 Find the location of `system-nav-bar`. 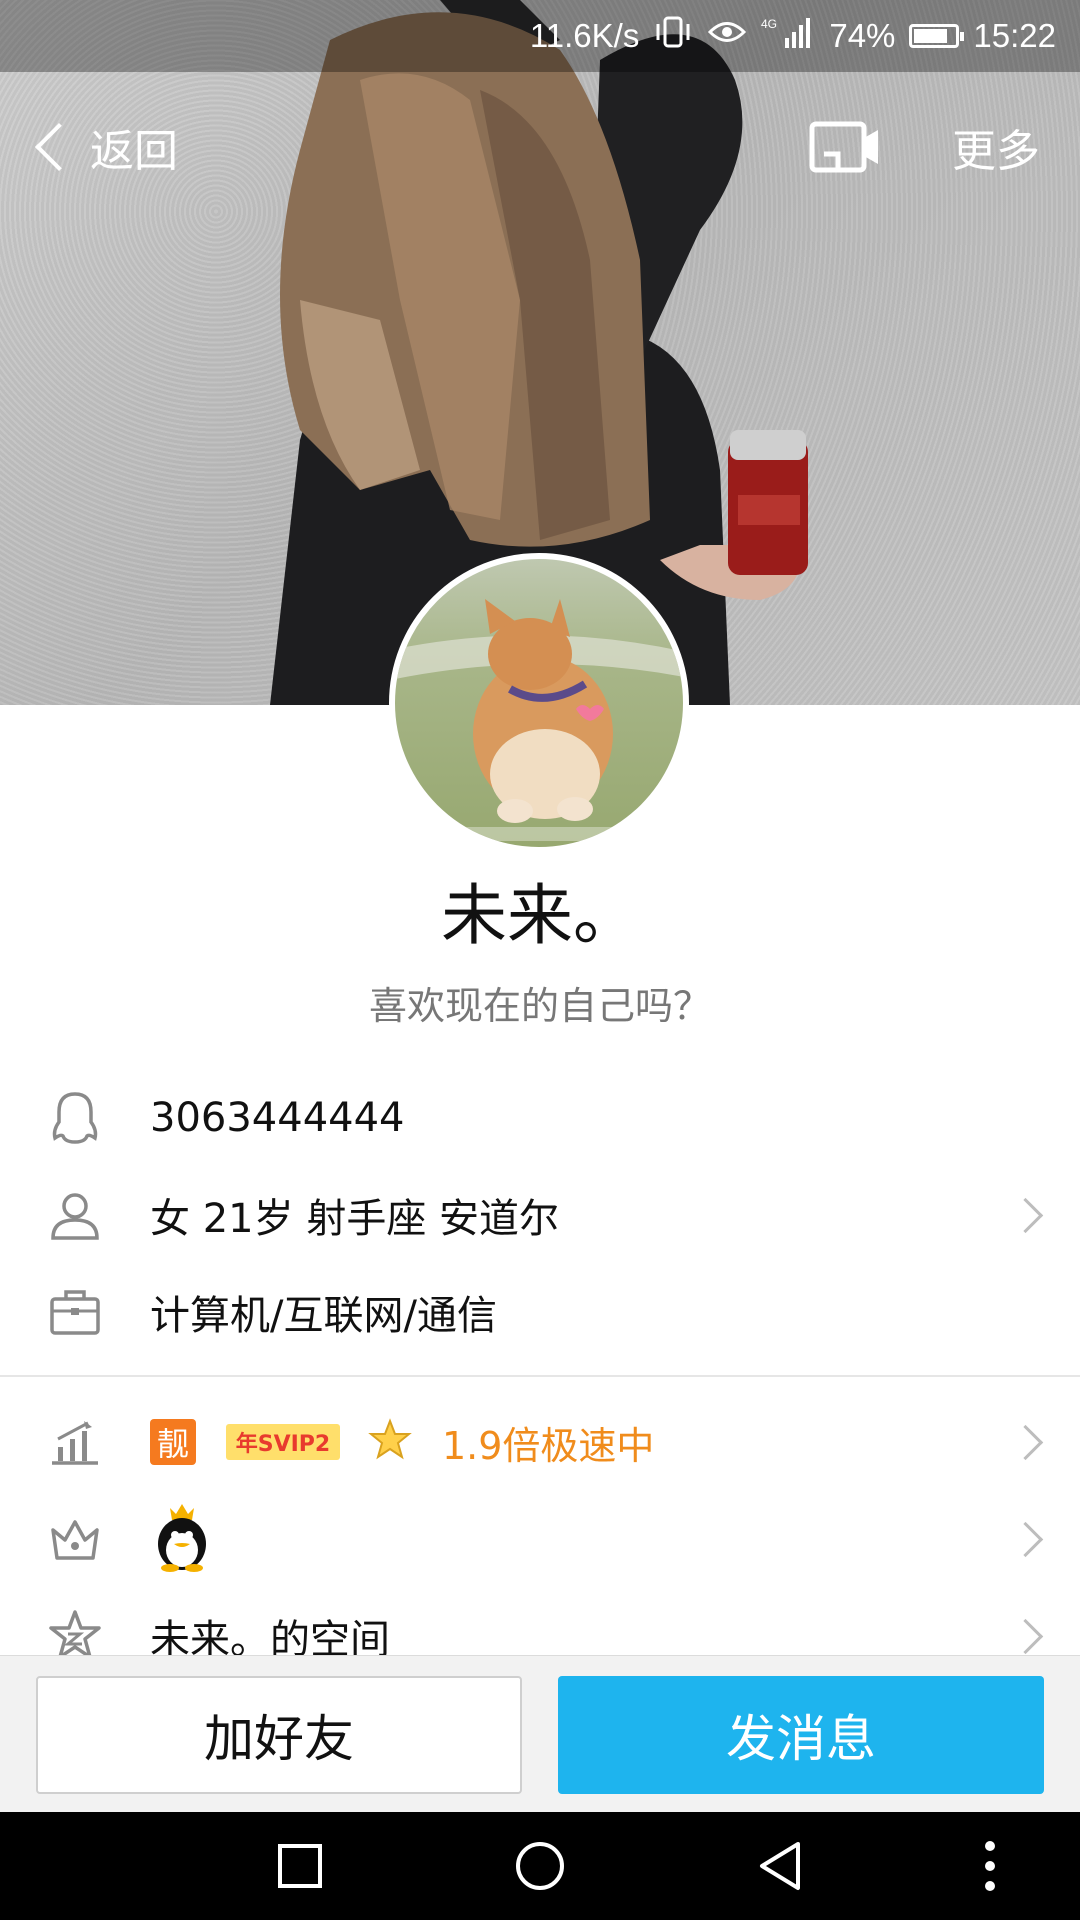

system-nav-bar is located at coordinates (540, 1866).